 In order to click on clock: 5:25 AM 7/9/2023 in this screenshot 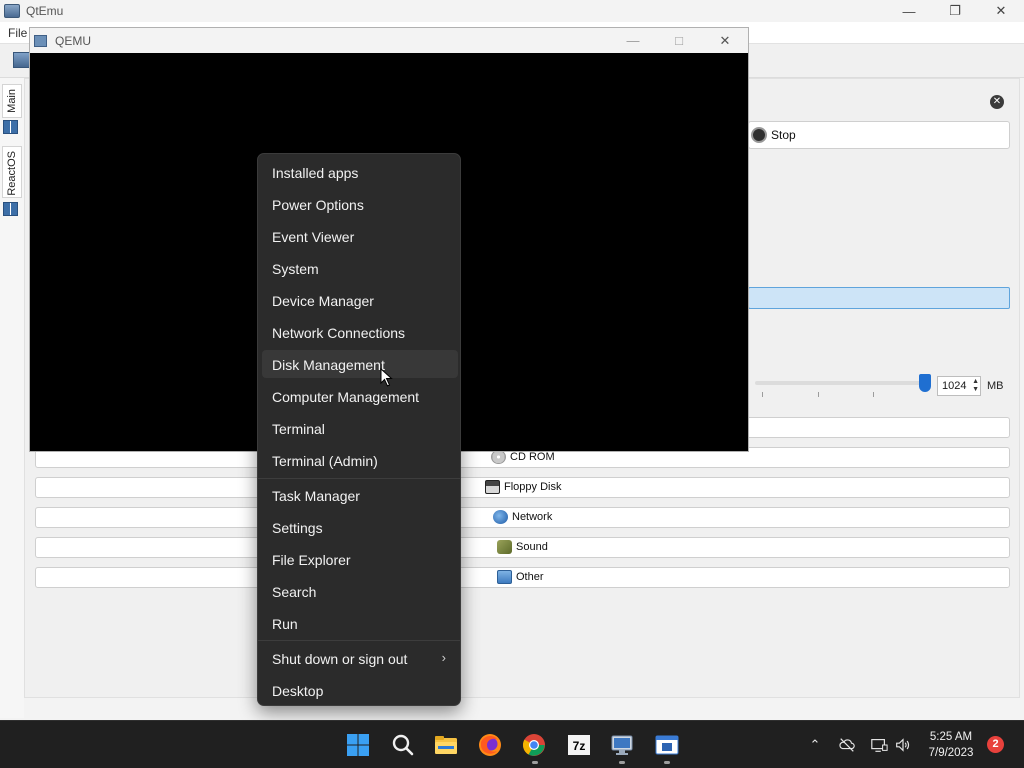, I will do `click(951, 745)`.